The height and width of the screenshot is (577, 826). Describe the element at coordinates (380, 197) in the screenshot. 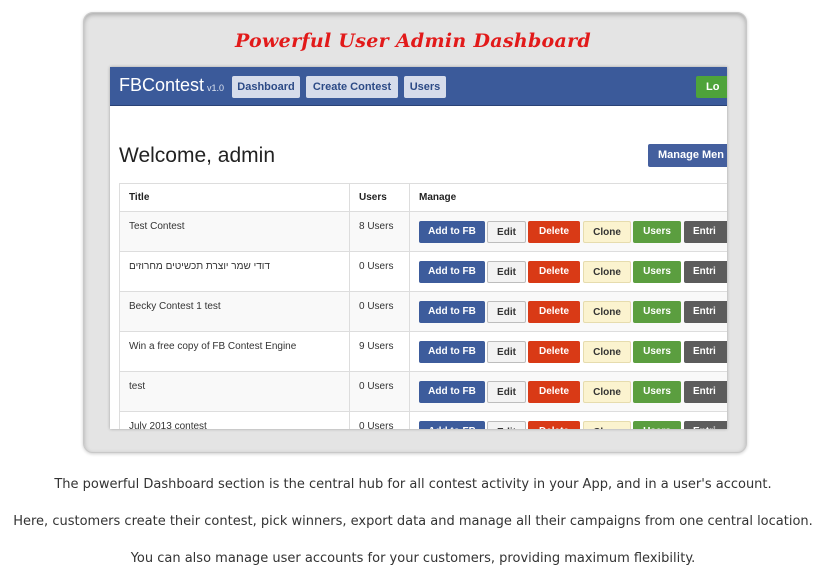

I see `header-users: Users` at that location.